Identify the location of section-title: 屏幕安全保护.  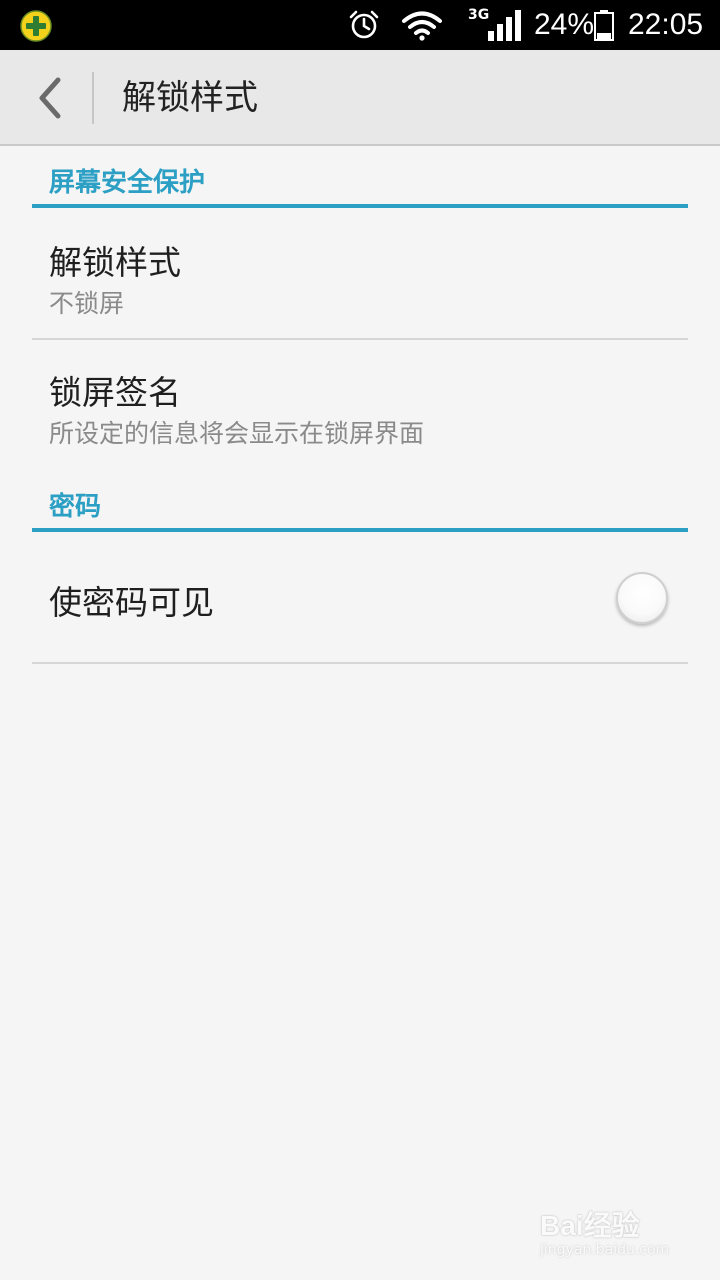
(127, 183).